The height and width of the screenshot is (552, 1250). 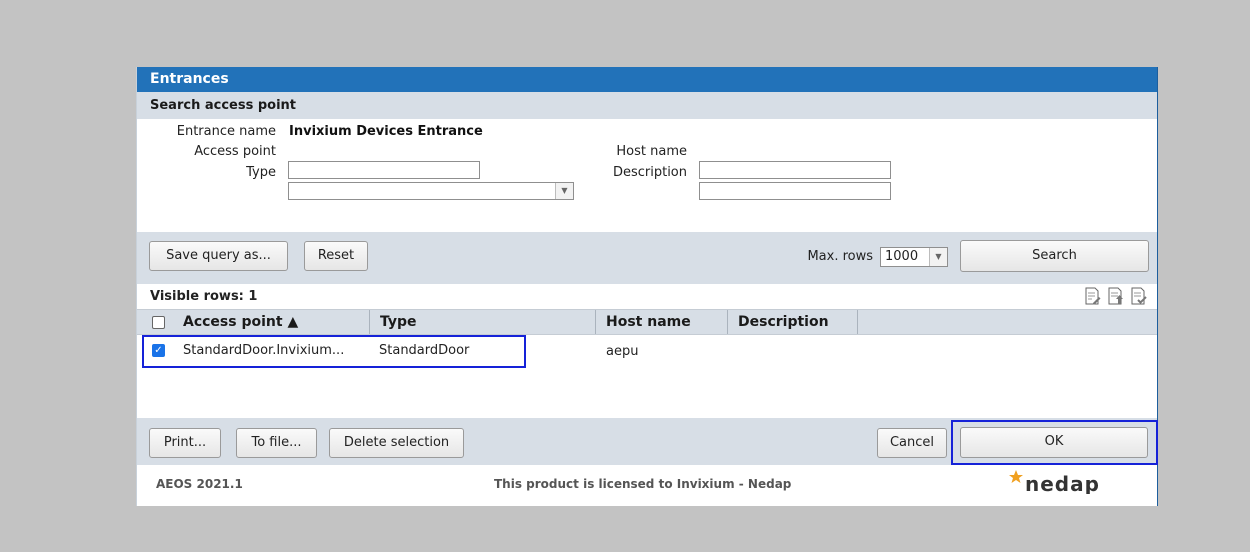 What do you see at coordinates (235, 151) in the screenshot?
I see `access-point-label: Access point` at bounding box center [235, 151].